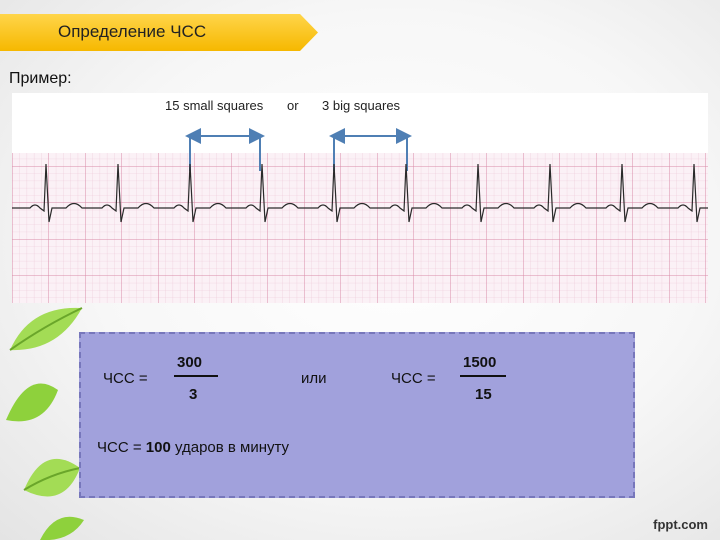 The height and width of the screenshot is (540, 720). What do you see at coordinates (680, 524) in the screenshot?
I see `fppt-logo: fppt.com` at bounding box center [680, 524].